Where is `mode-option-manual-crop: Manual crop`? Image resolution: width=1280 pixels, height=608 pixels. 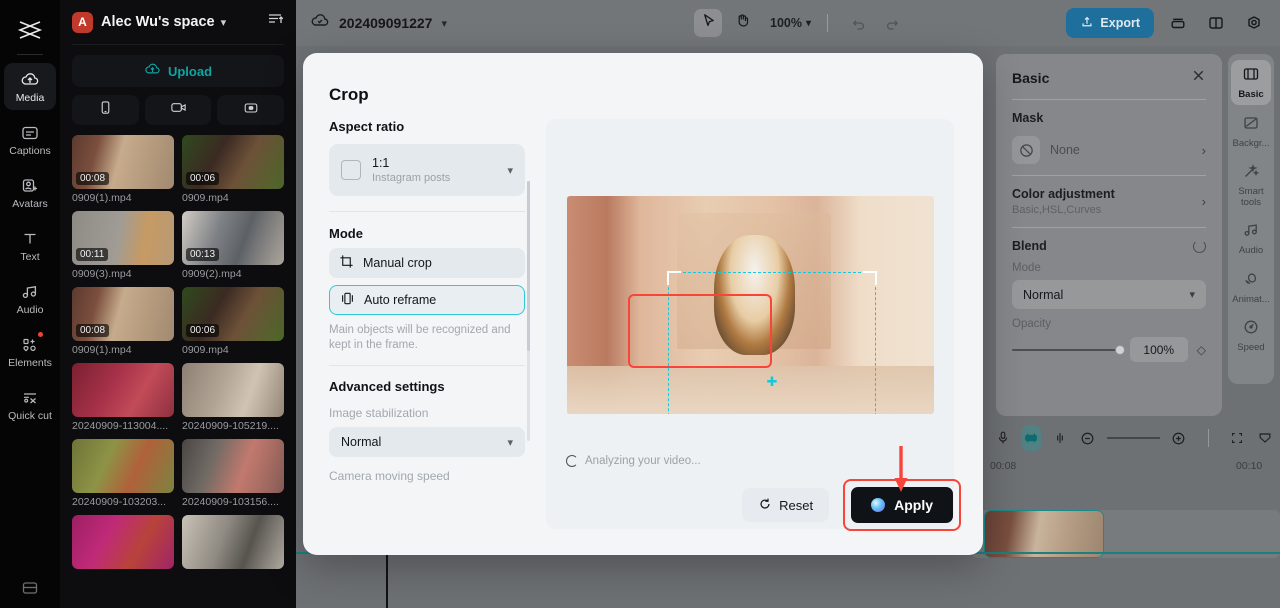
mode-option-manual-crop: Manual crop is located at coordinates (427, 263).